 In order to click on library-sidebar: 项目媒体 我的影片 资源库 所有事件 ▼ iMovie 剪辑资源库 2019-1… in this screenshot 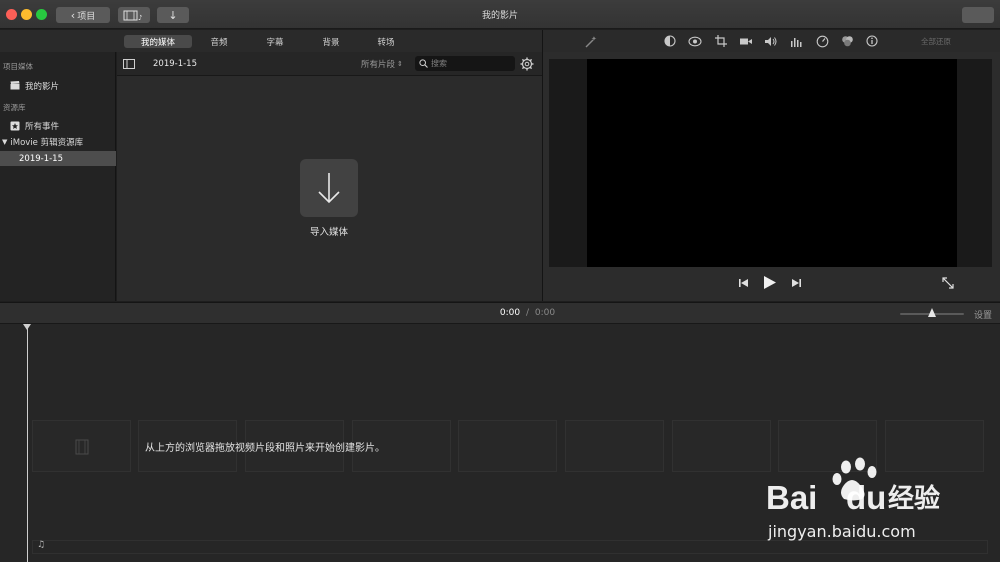, I will do `click(58, 176)`.